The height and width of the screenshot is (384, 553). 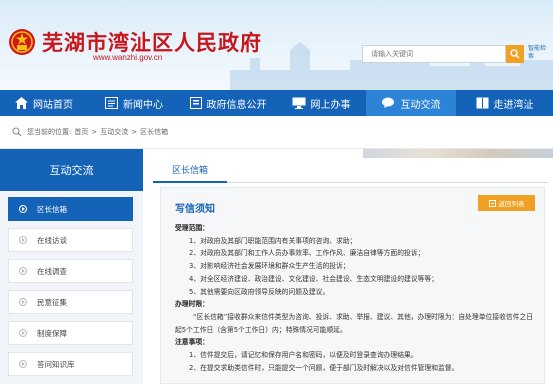 I want to click on main-nav: 网站首页 新闻中心 政府信息公开 网上办事 互动交流 走进湾沚, so click(x=276, y=103).